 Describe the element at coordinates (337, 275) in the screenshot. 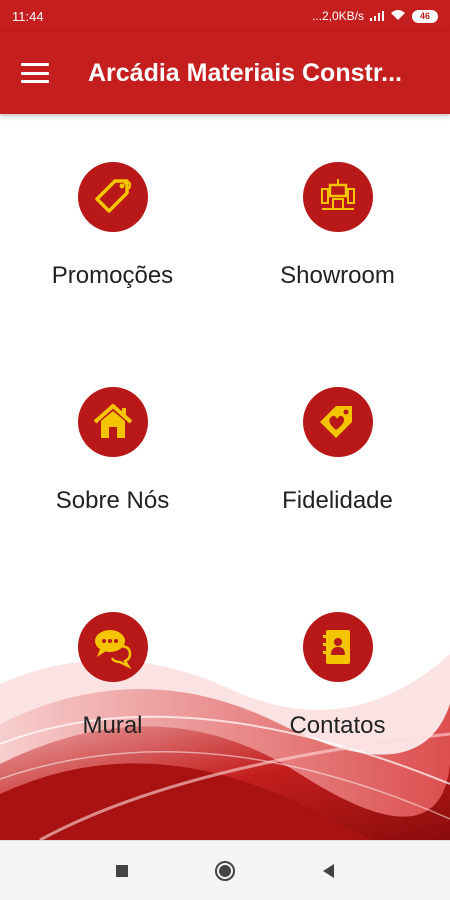

I see `tile-label: Showroom` at that location.